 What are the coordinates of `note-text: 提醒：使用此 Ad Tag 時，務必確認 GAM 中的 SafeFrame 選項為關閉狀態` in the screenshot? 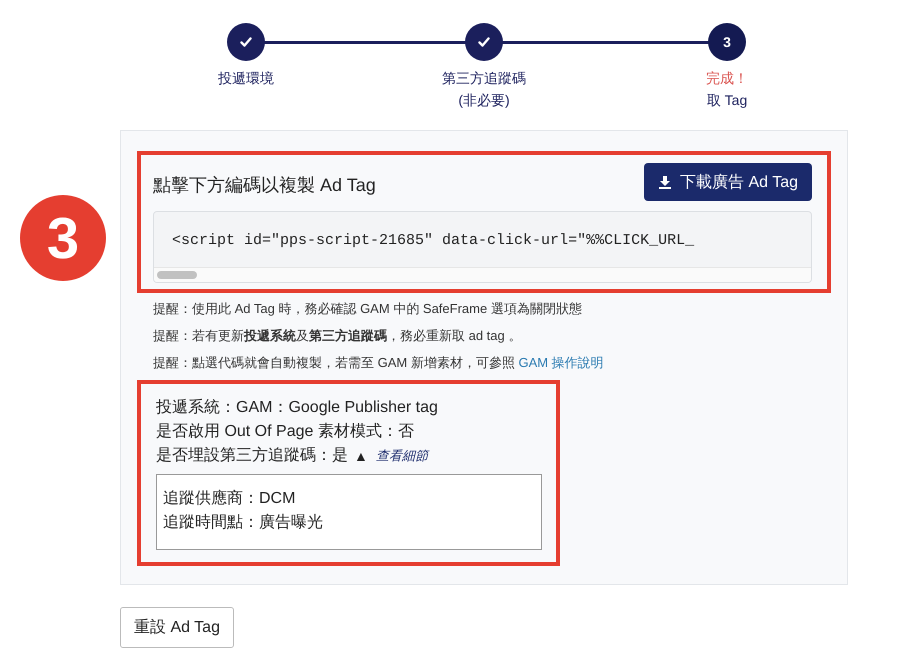 It's located at (368, 309).